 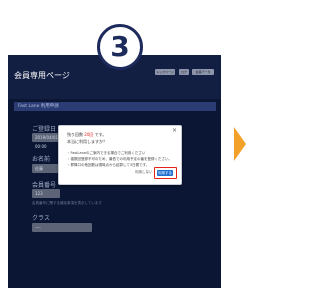 I want to click on close-icon: ×, so click(x=174, y=131).